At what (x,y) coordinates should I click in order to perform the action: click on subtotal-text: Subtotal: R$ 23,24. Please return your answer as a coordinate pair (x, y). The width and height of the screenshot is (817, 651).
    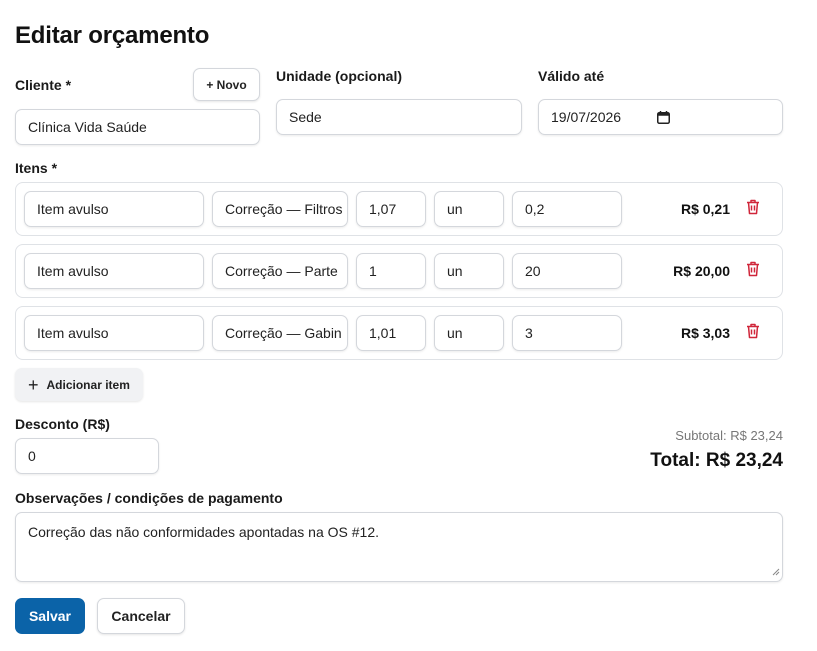
    Looking at the image, I should click on (729, 435).